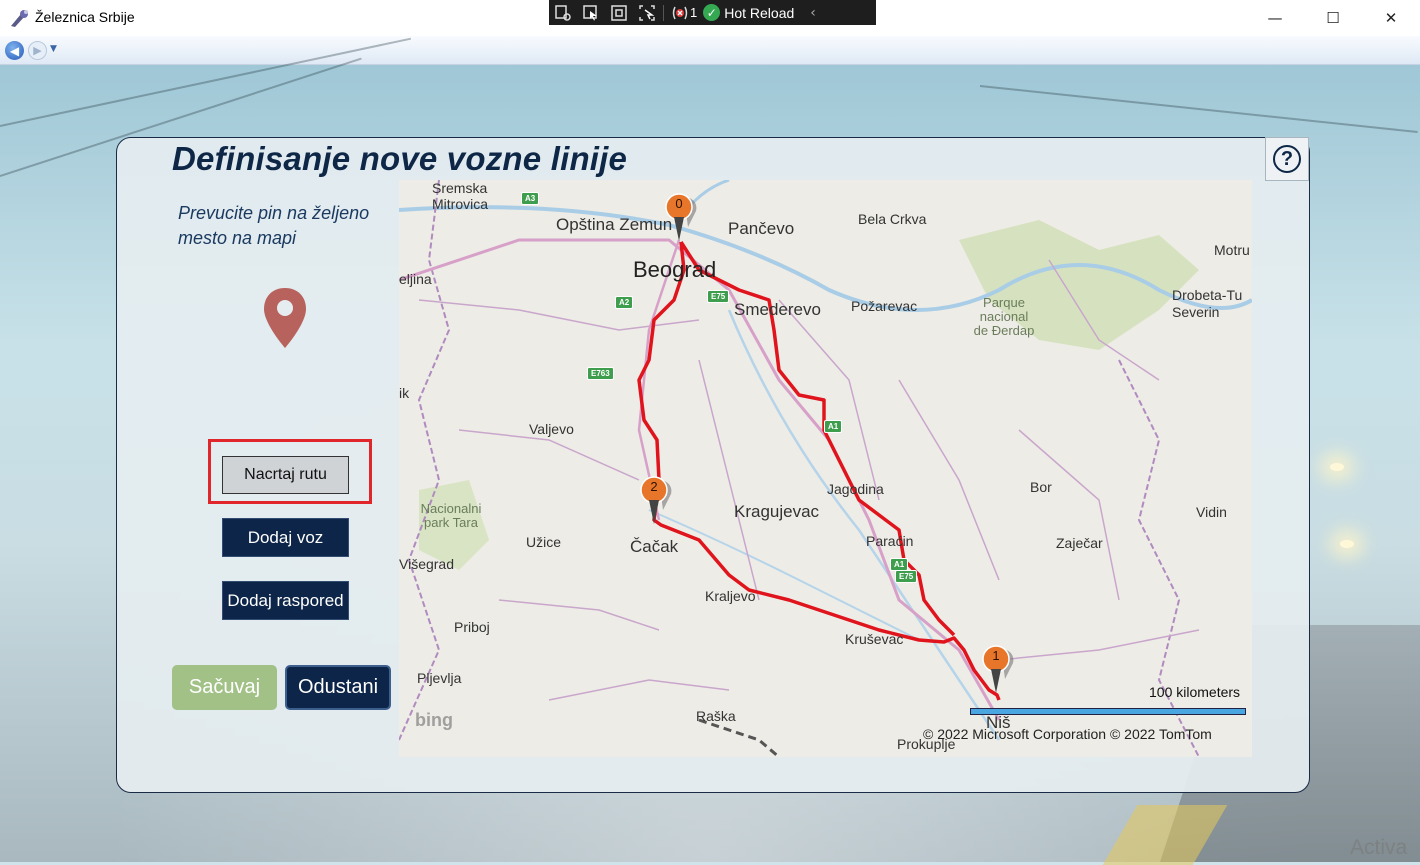 The image size is (1420, 865). I want to click on maximize-icon: ☐, so click(1333, 18).